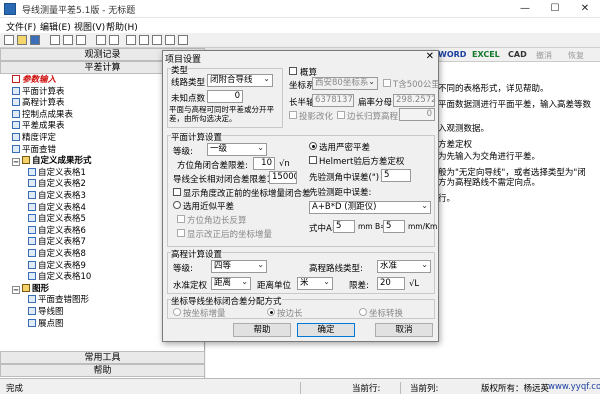 The width and height of the screenshot is (600, 394). Describe the element at coordinates (239, 266) in the screenshot. I see `height-grade-select: 四等` at that location.